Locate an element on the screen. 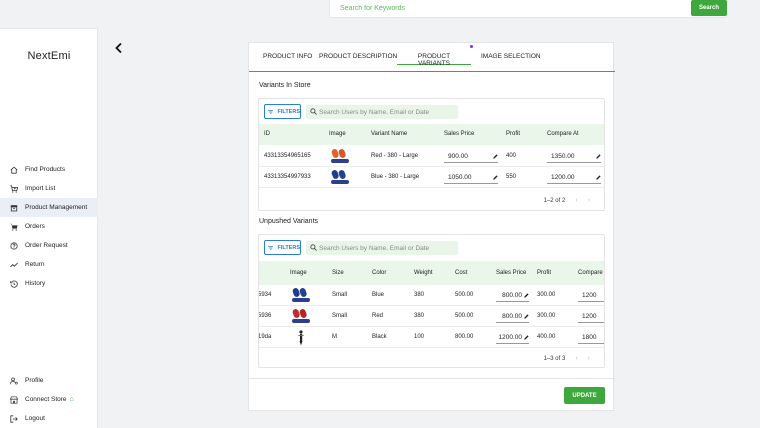 Image resolution: width=760 pixels, height=428 pixels. pagination: 1–2 of 2 ‹ › is located at coordinates (567, 200).